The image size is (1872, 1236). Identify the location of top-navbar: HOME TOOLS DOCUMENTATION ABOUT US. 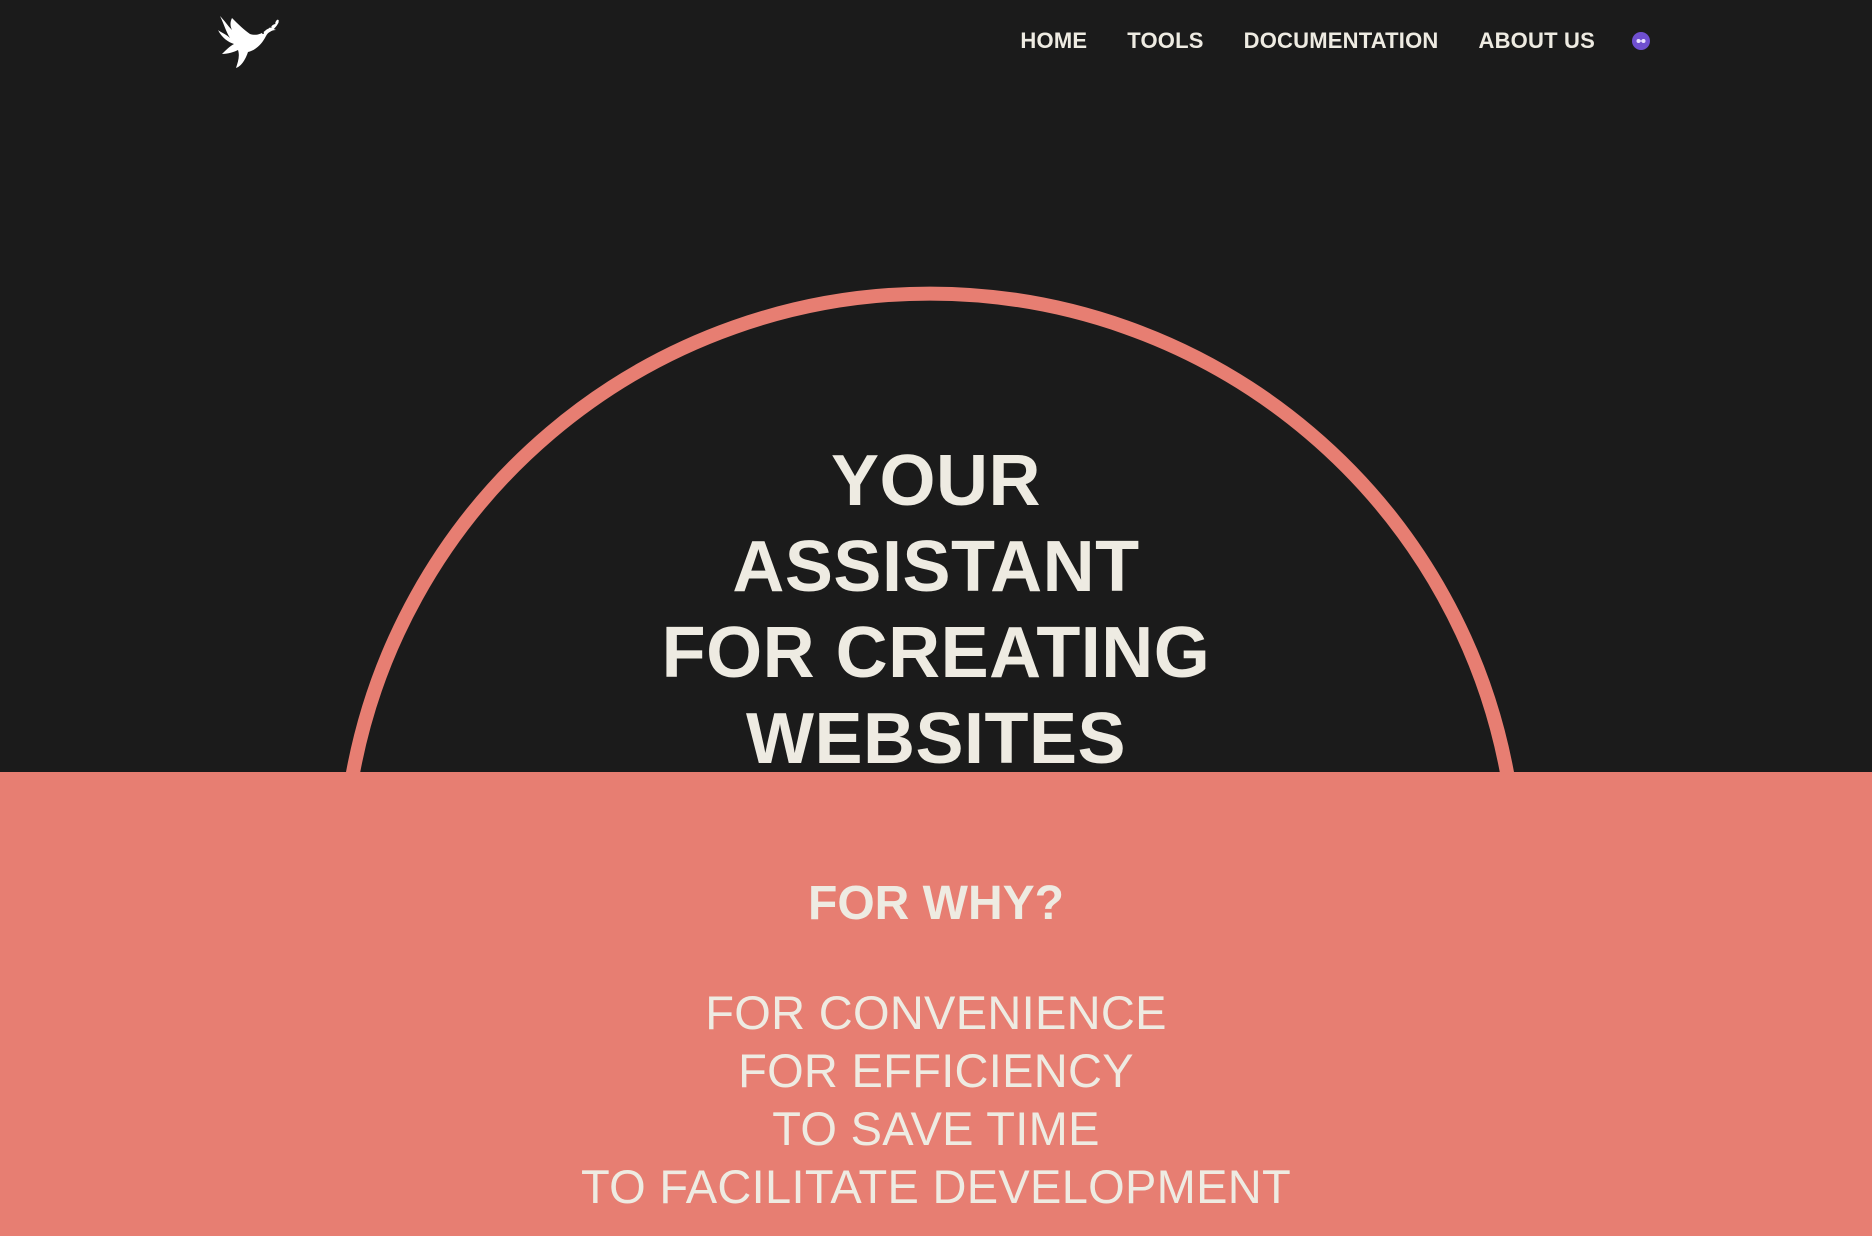
(936, 42).